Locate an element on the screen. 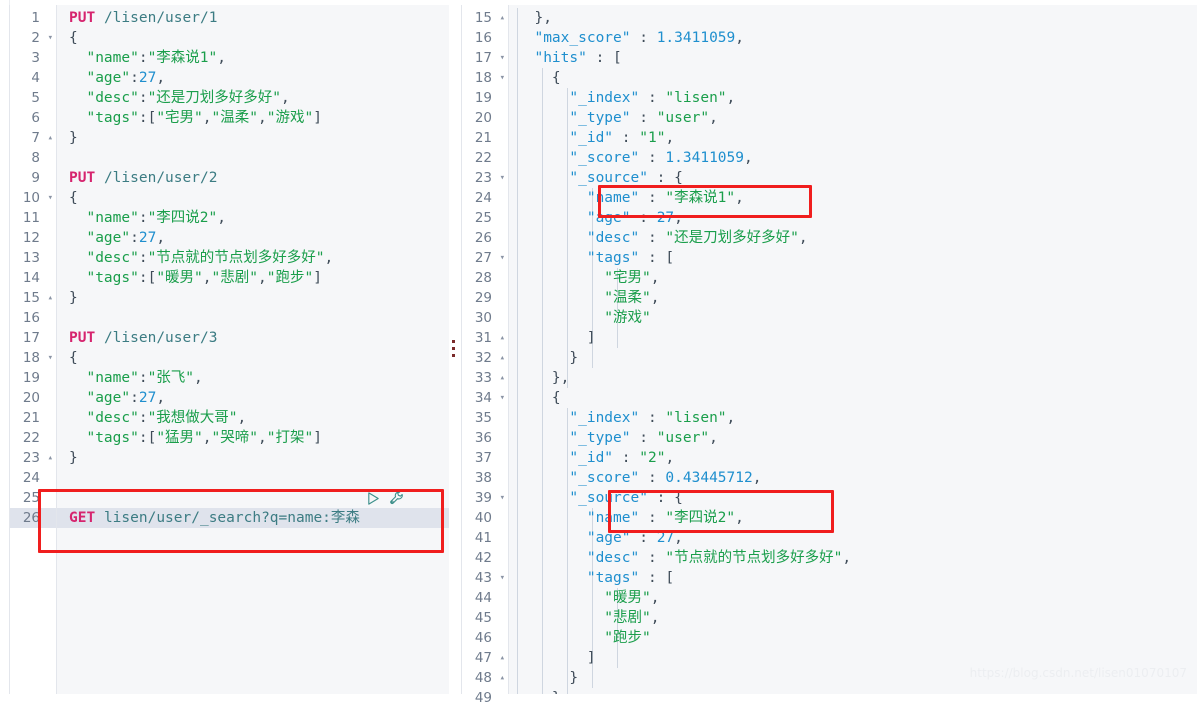  code-line: "悲剧", is located at coordinates (584, 618).